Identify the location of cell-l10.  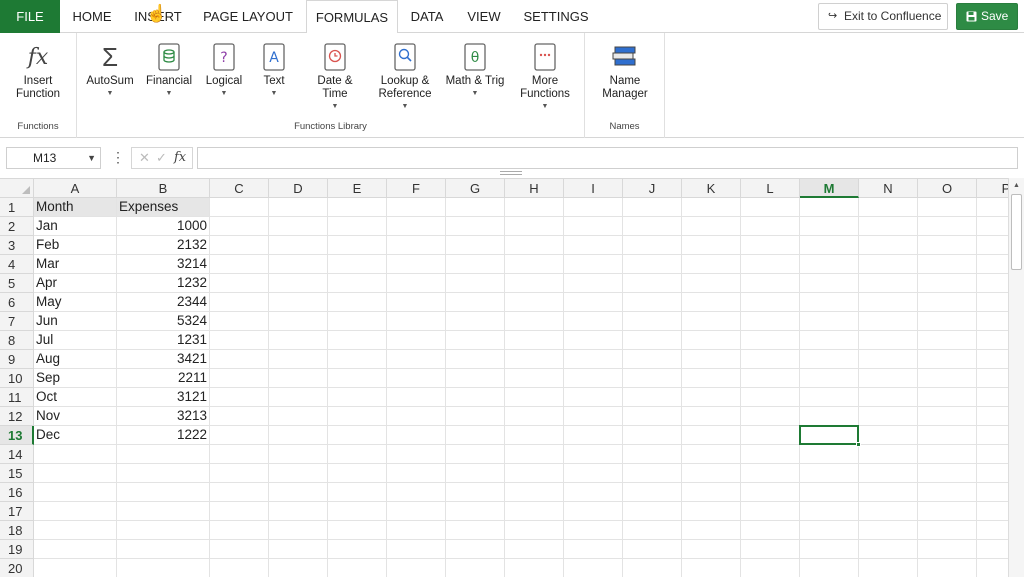
(770, 378).